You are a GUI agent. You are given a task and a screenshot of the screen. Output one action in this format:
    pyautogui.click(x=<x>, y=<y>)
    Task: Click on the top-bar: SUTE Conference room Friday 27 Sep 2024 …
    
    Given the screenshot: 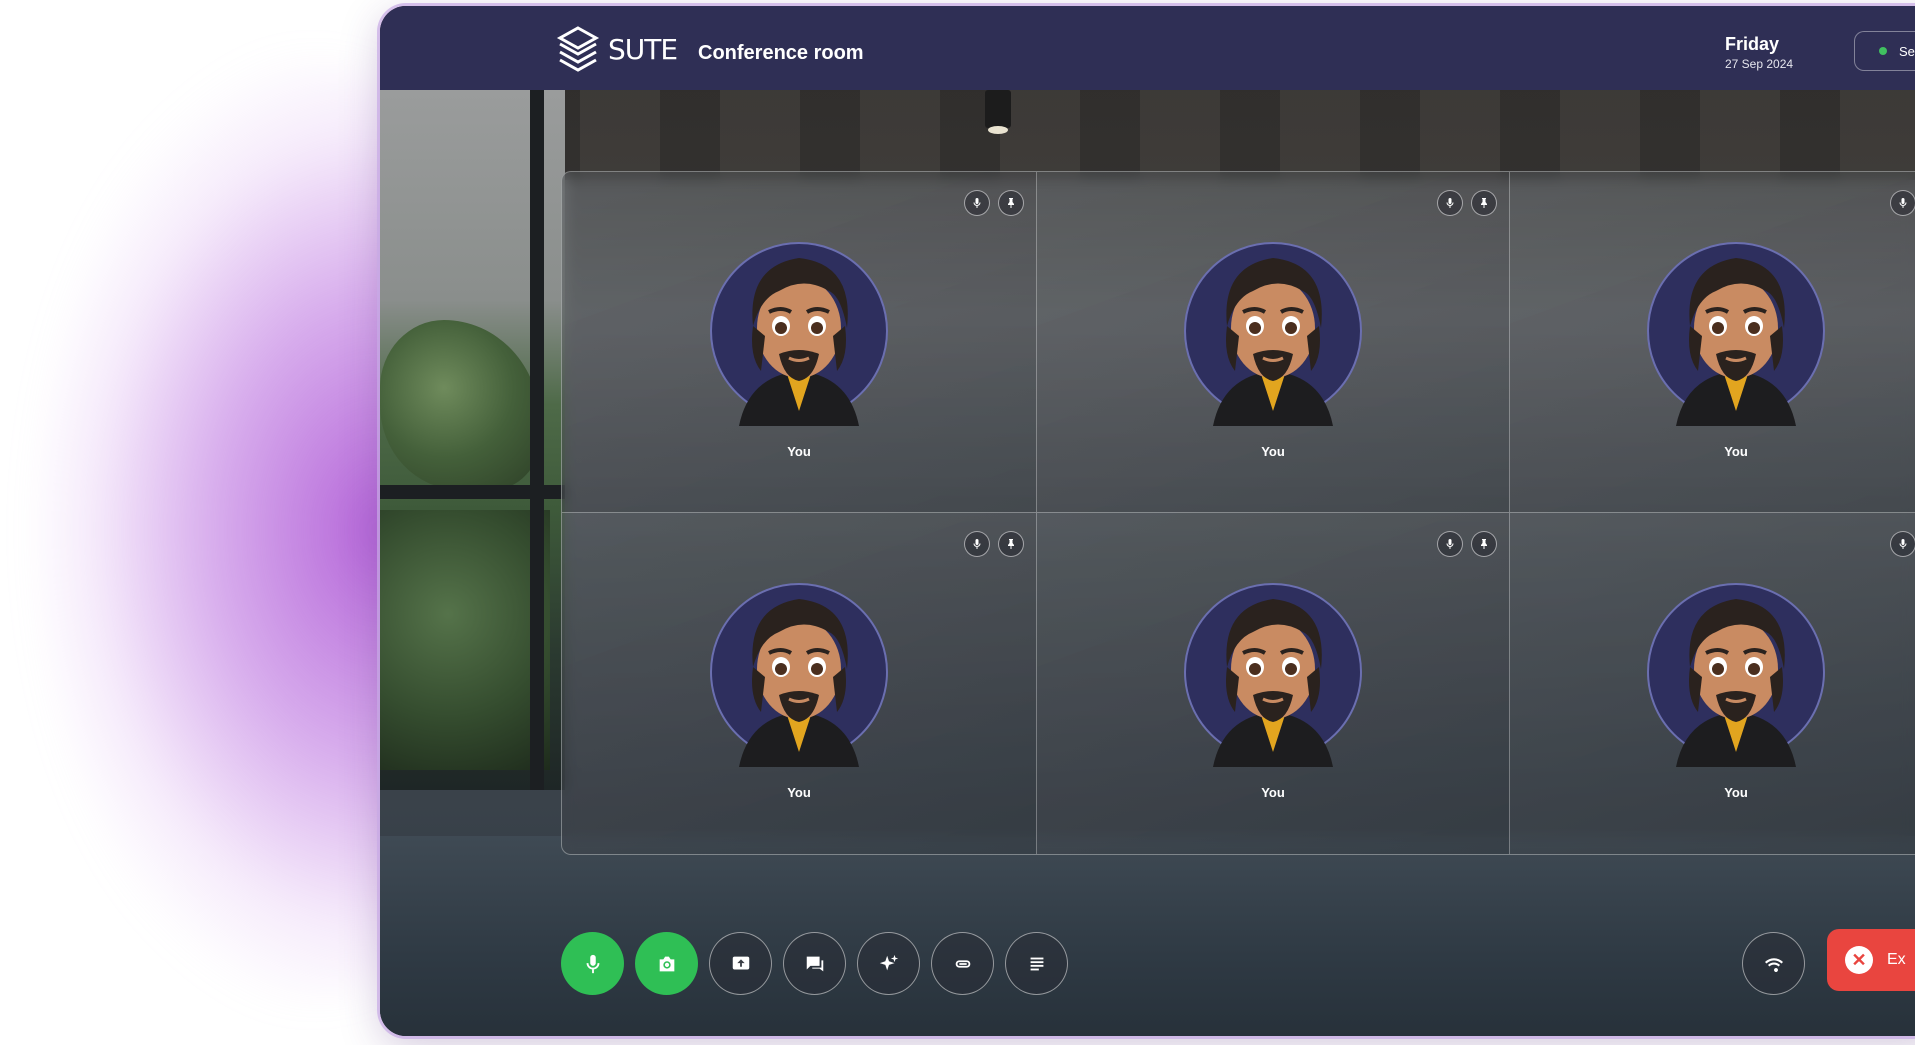 What is the action you would take?
    pyautogui.click(x=1147, y=48)
    